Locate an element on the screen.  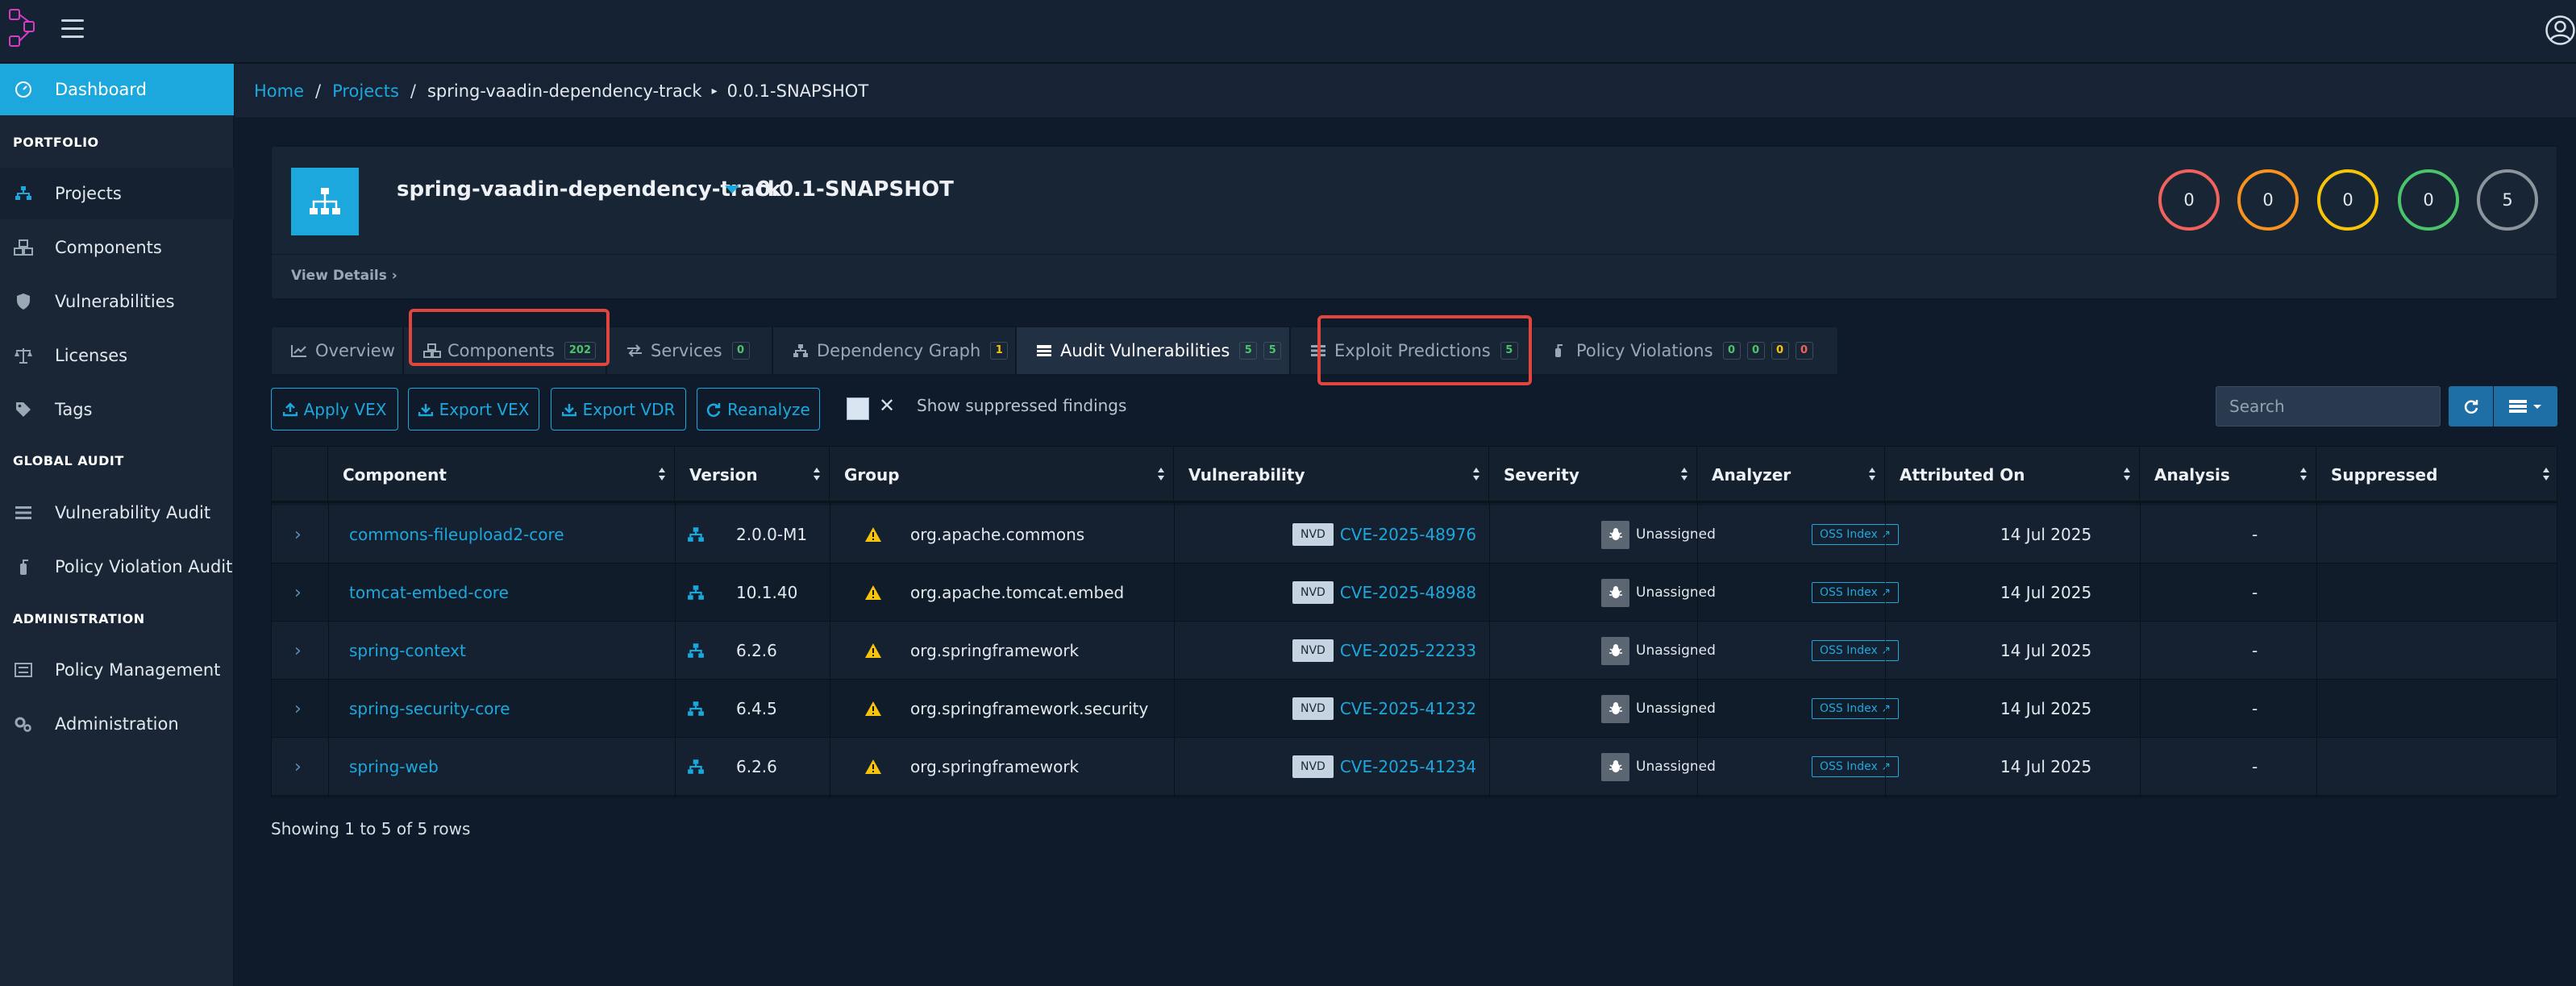
version-value: 6.4.5 is located at coordinates (756, 708).